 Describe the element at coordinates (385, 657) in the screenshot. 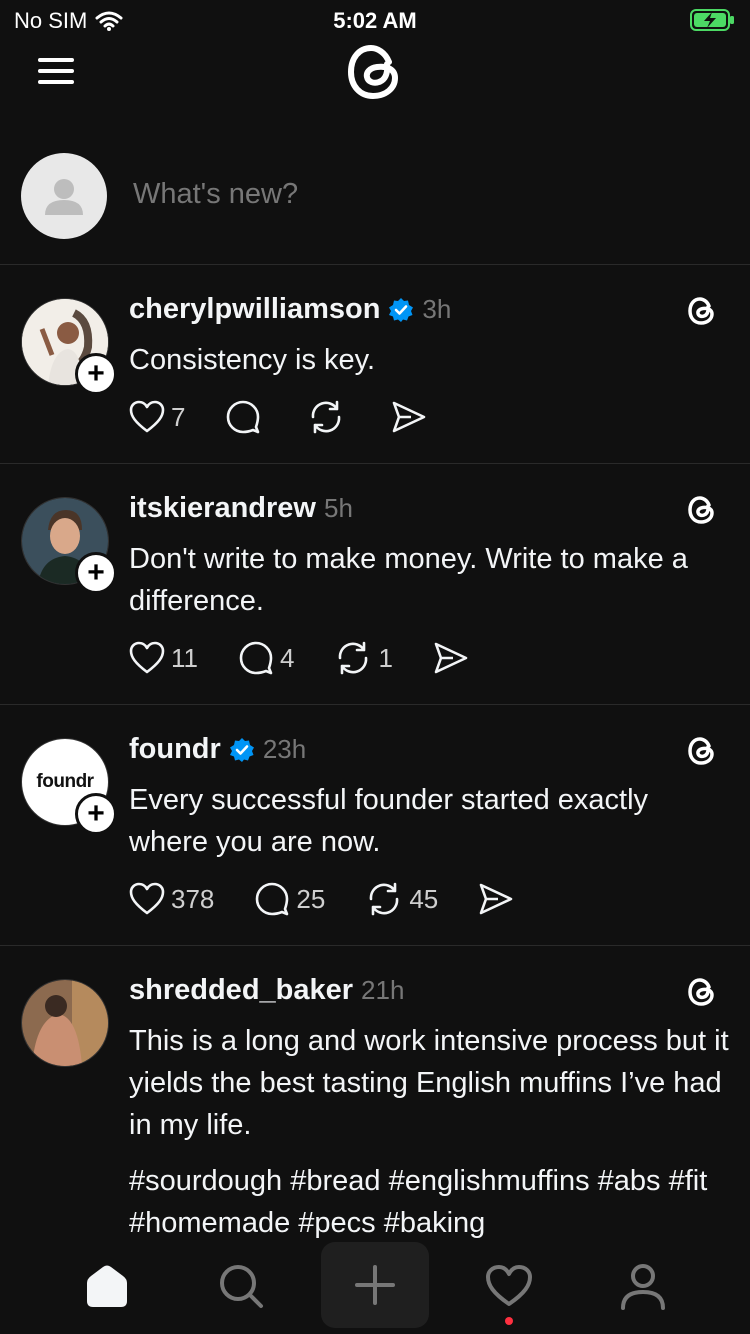

I see `repost-count: 1` at that location.